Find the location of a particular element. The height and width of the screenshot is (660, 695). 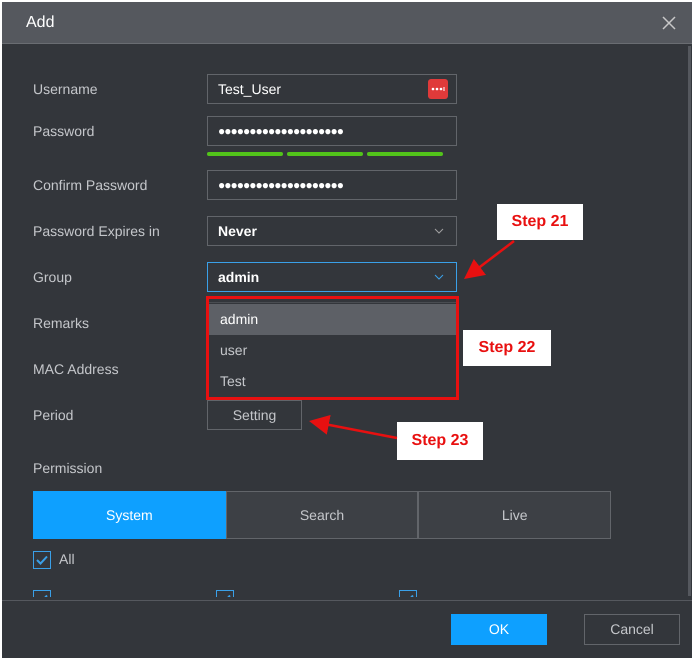

field-label: Password Expires in is located at coordinates (97, 231).